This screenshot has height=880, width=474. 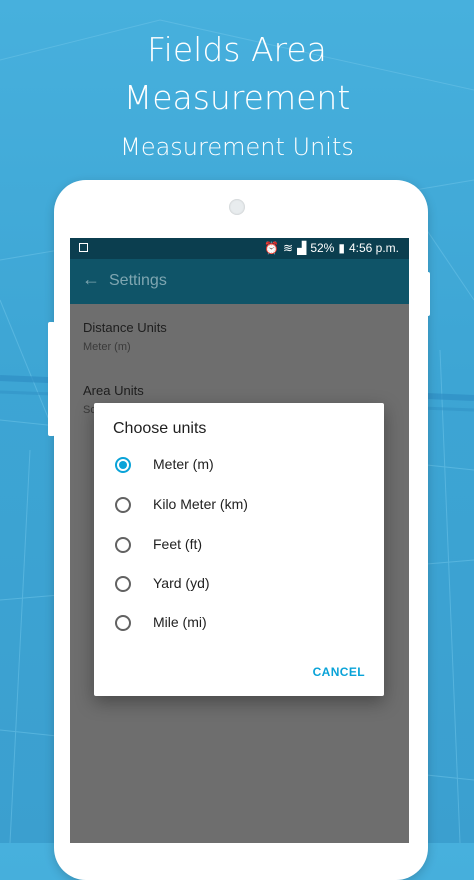 What do you see at coordinates (239, 281) in the screenshot?
I see `app-bar: ← Settings` at bounding box center [239, 281].